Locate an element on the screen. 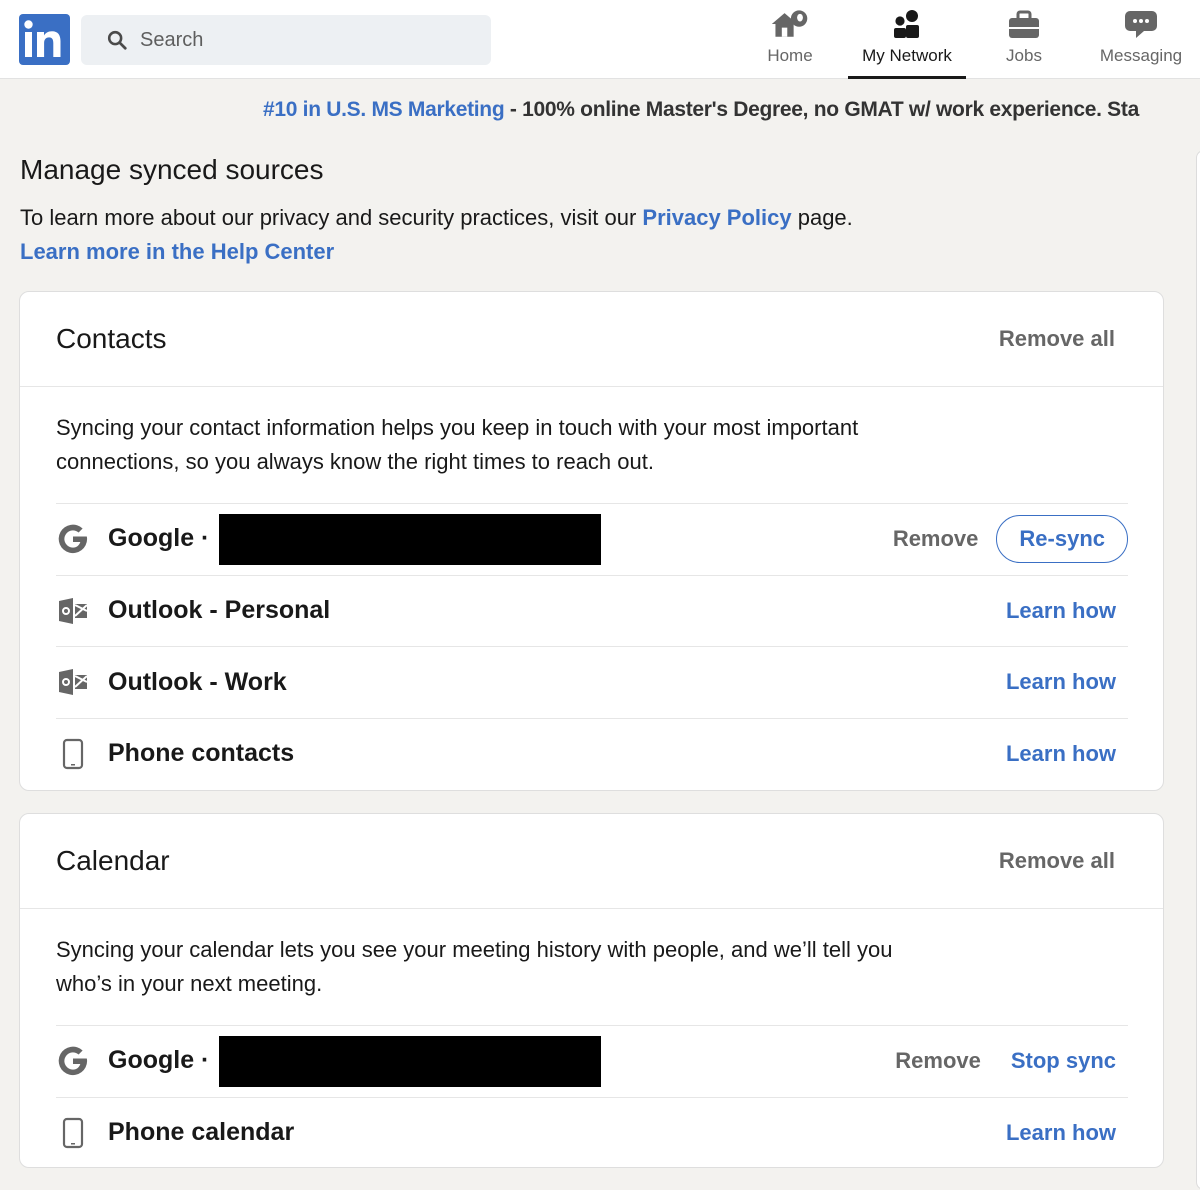 The image size is (1200, 1190). calendar-card-header: Calendar Remove all is located at coordinates (591, 861).